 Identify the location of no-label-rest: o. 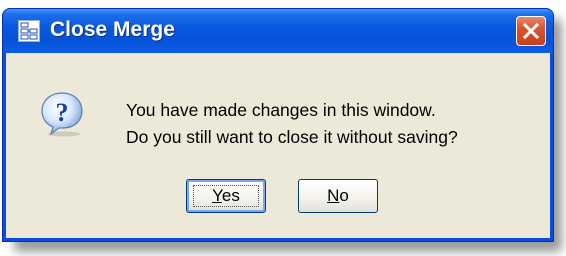
(344, 195).